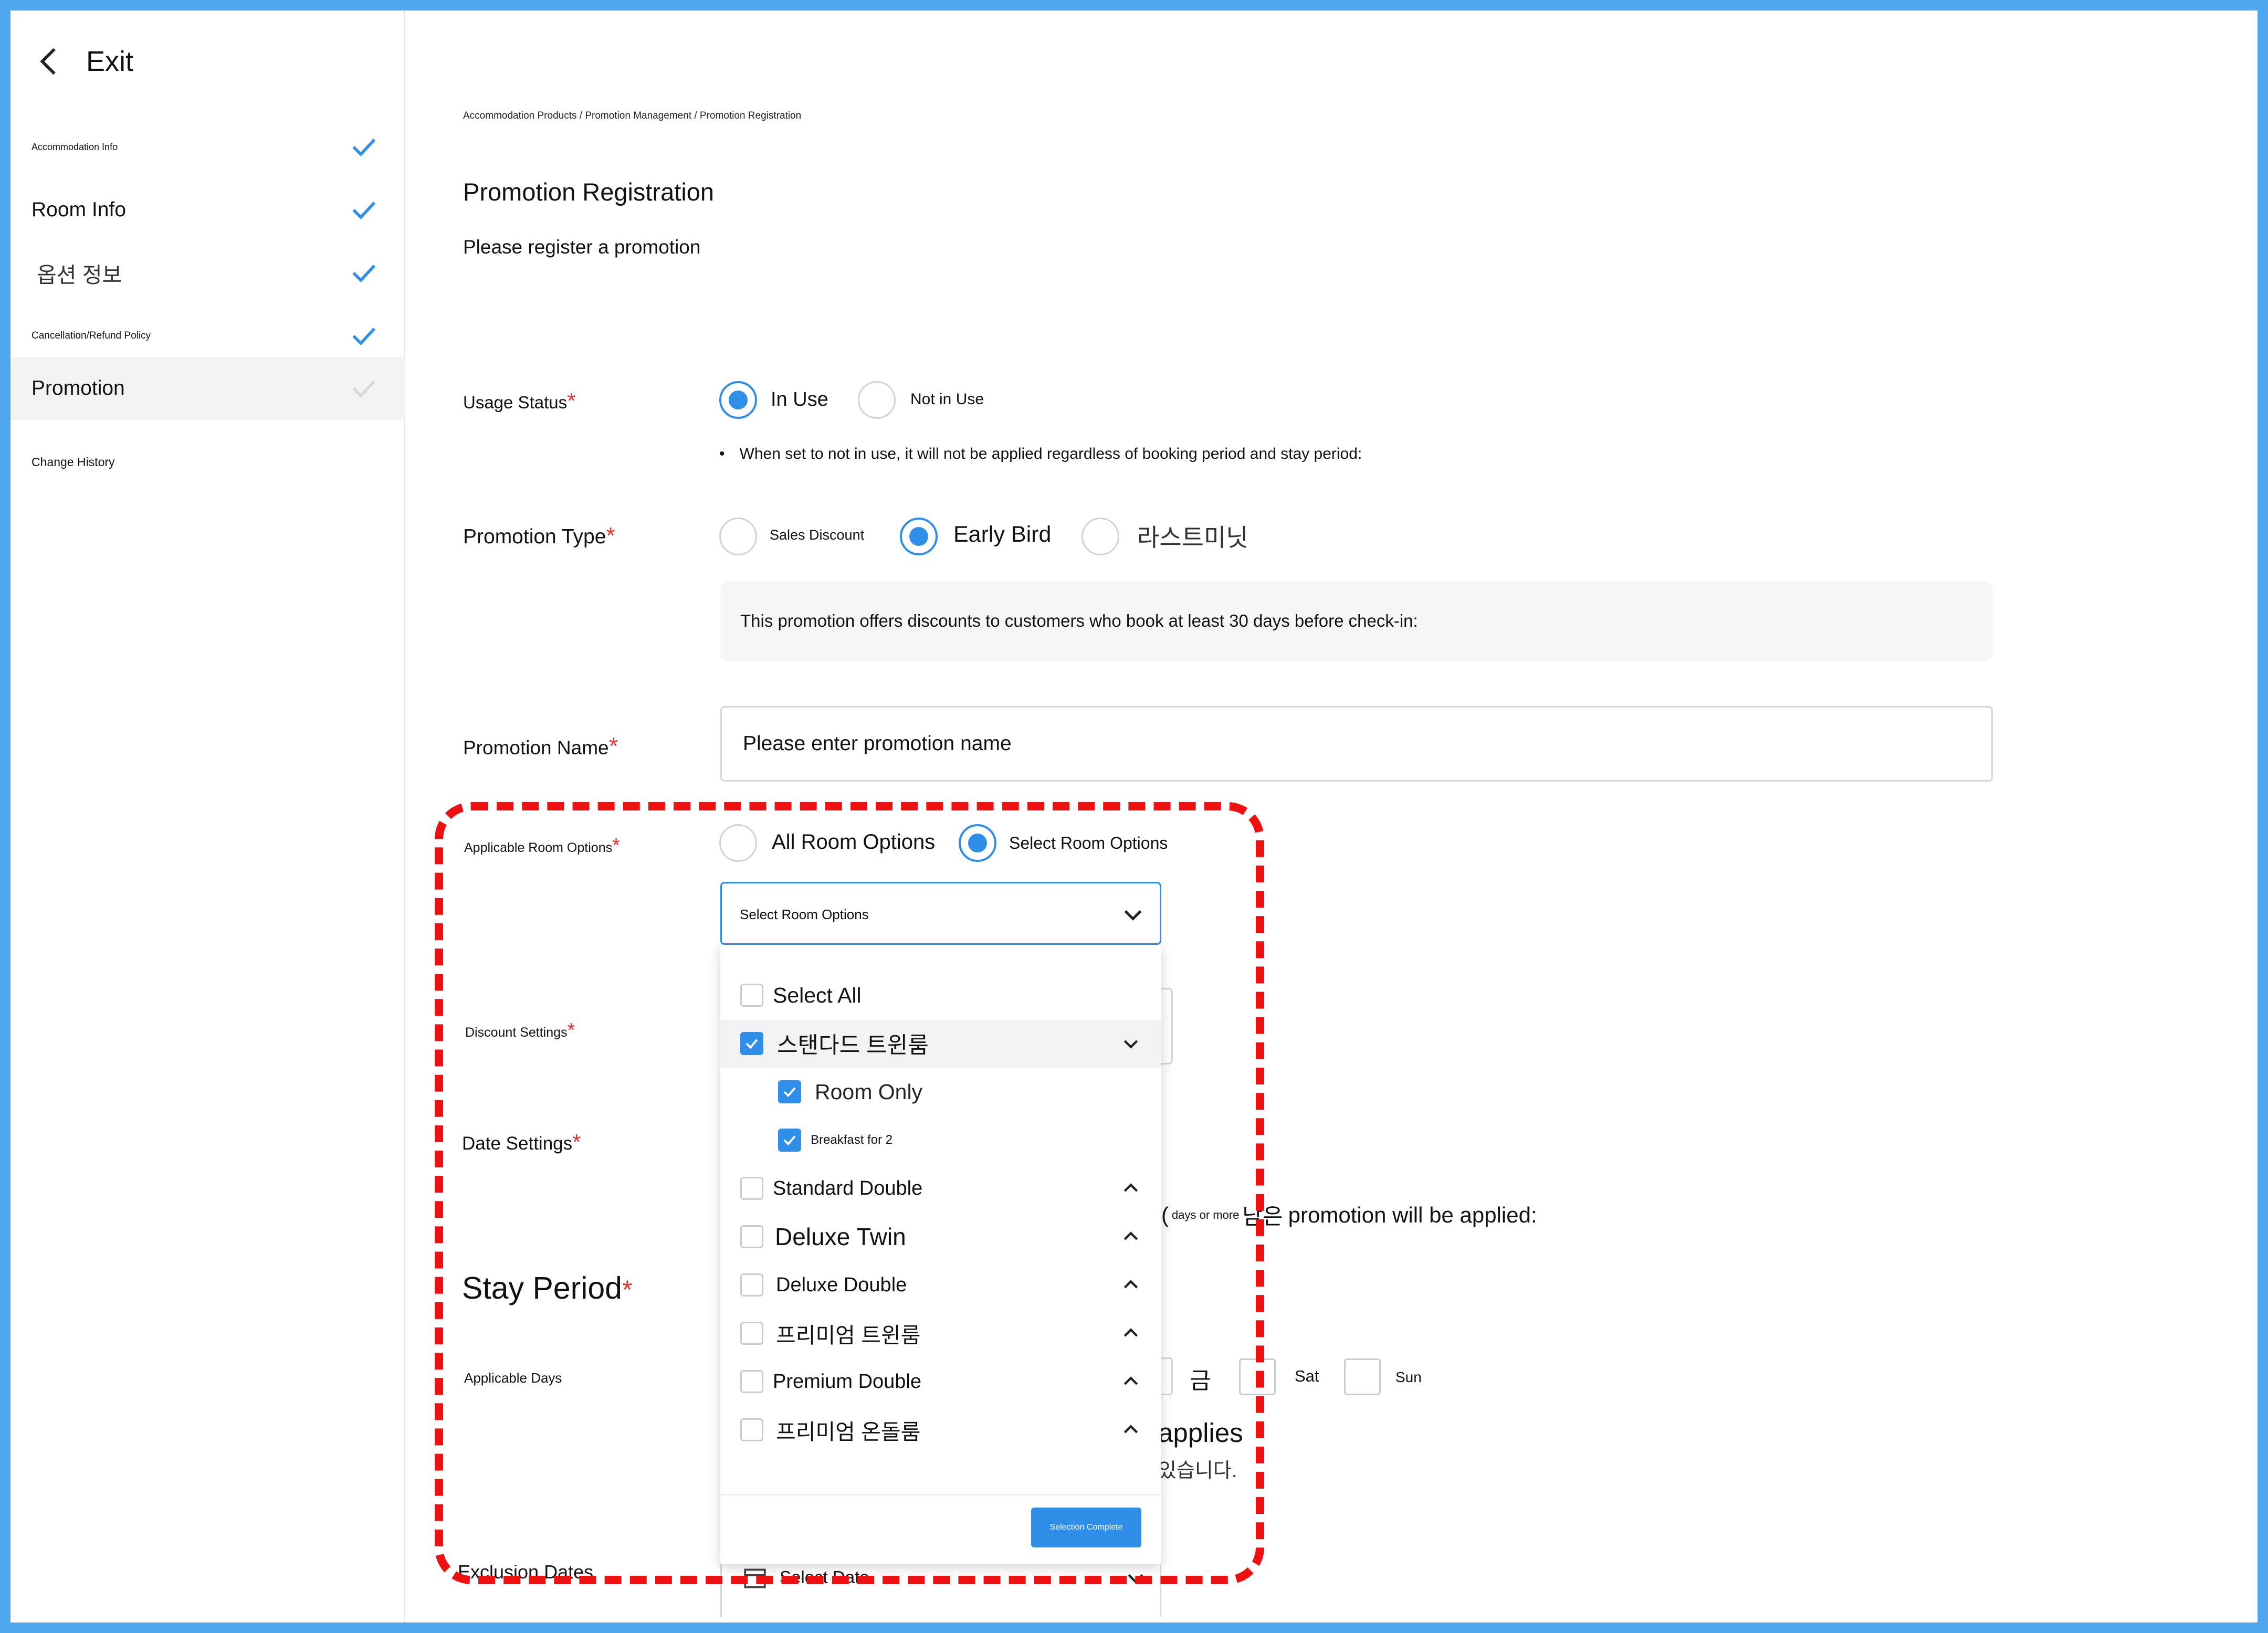  What do you see at coordinates (799, 399) in the screenshot?
I see `radio-in-use-label: In Use` at bounding box center [799, 399].